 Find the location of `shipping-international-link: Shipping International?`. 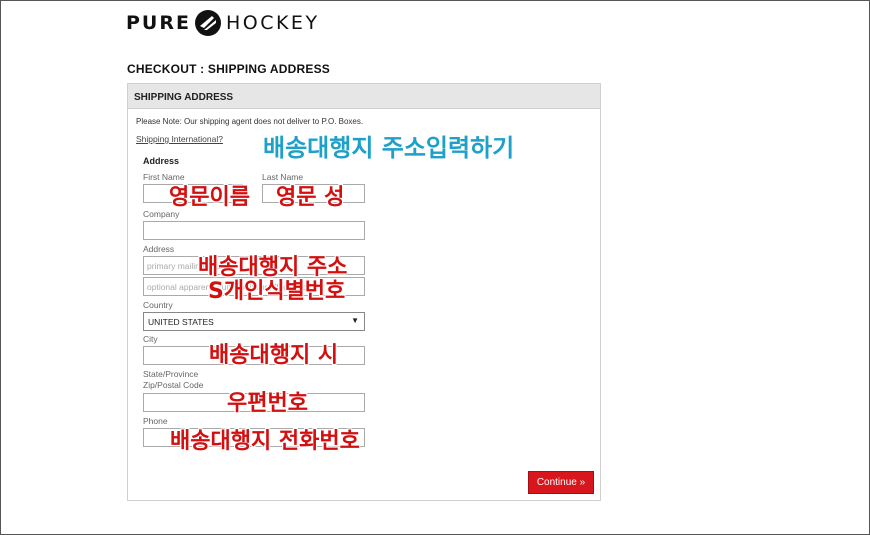

shipping-international-link: Shipping International? is located at coordinates (179, 139).